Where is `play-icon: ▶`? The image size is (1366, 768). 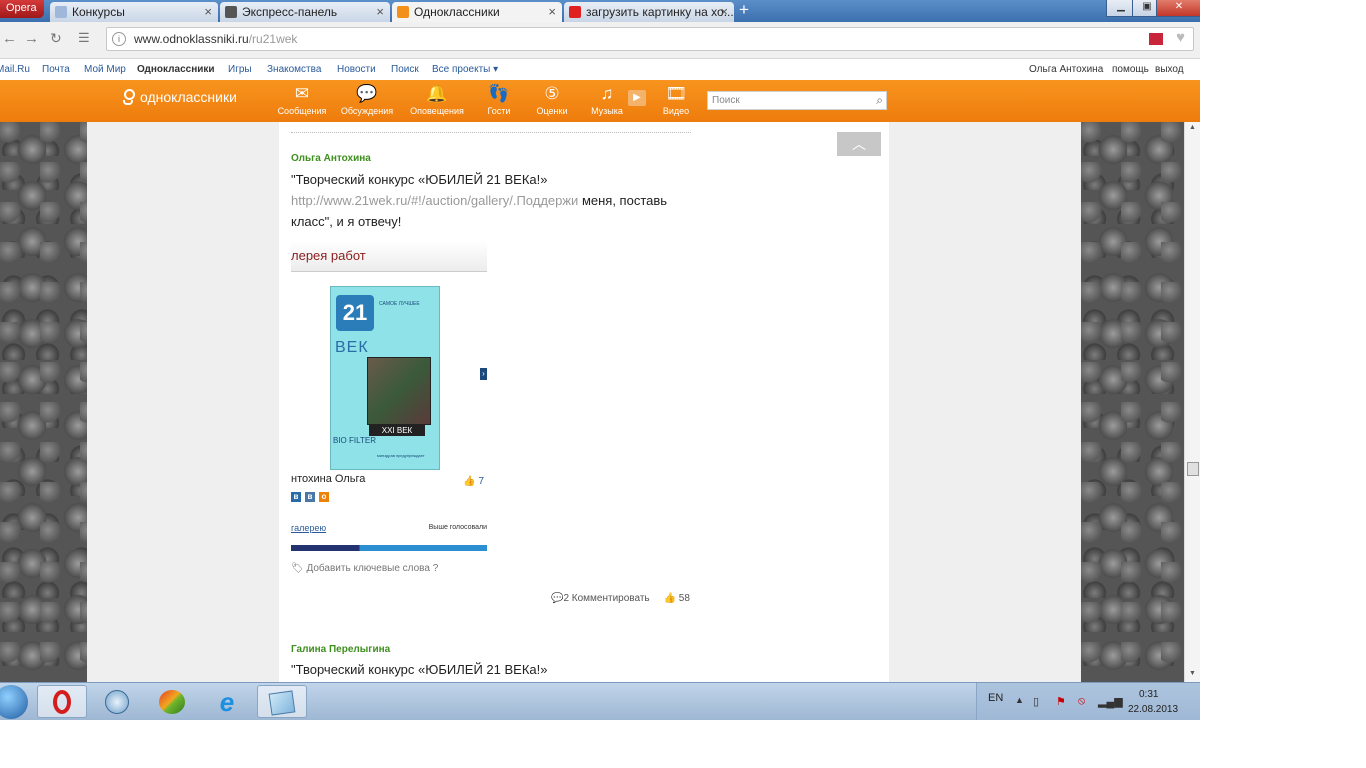
play-icon: ▶ is located at coordinates (637, 98).